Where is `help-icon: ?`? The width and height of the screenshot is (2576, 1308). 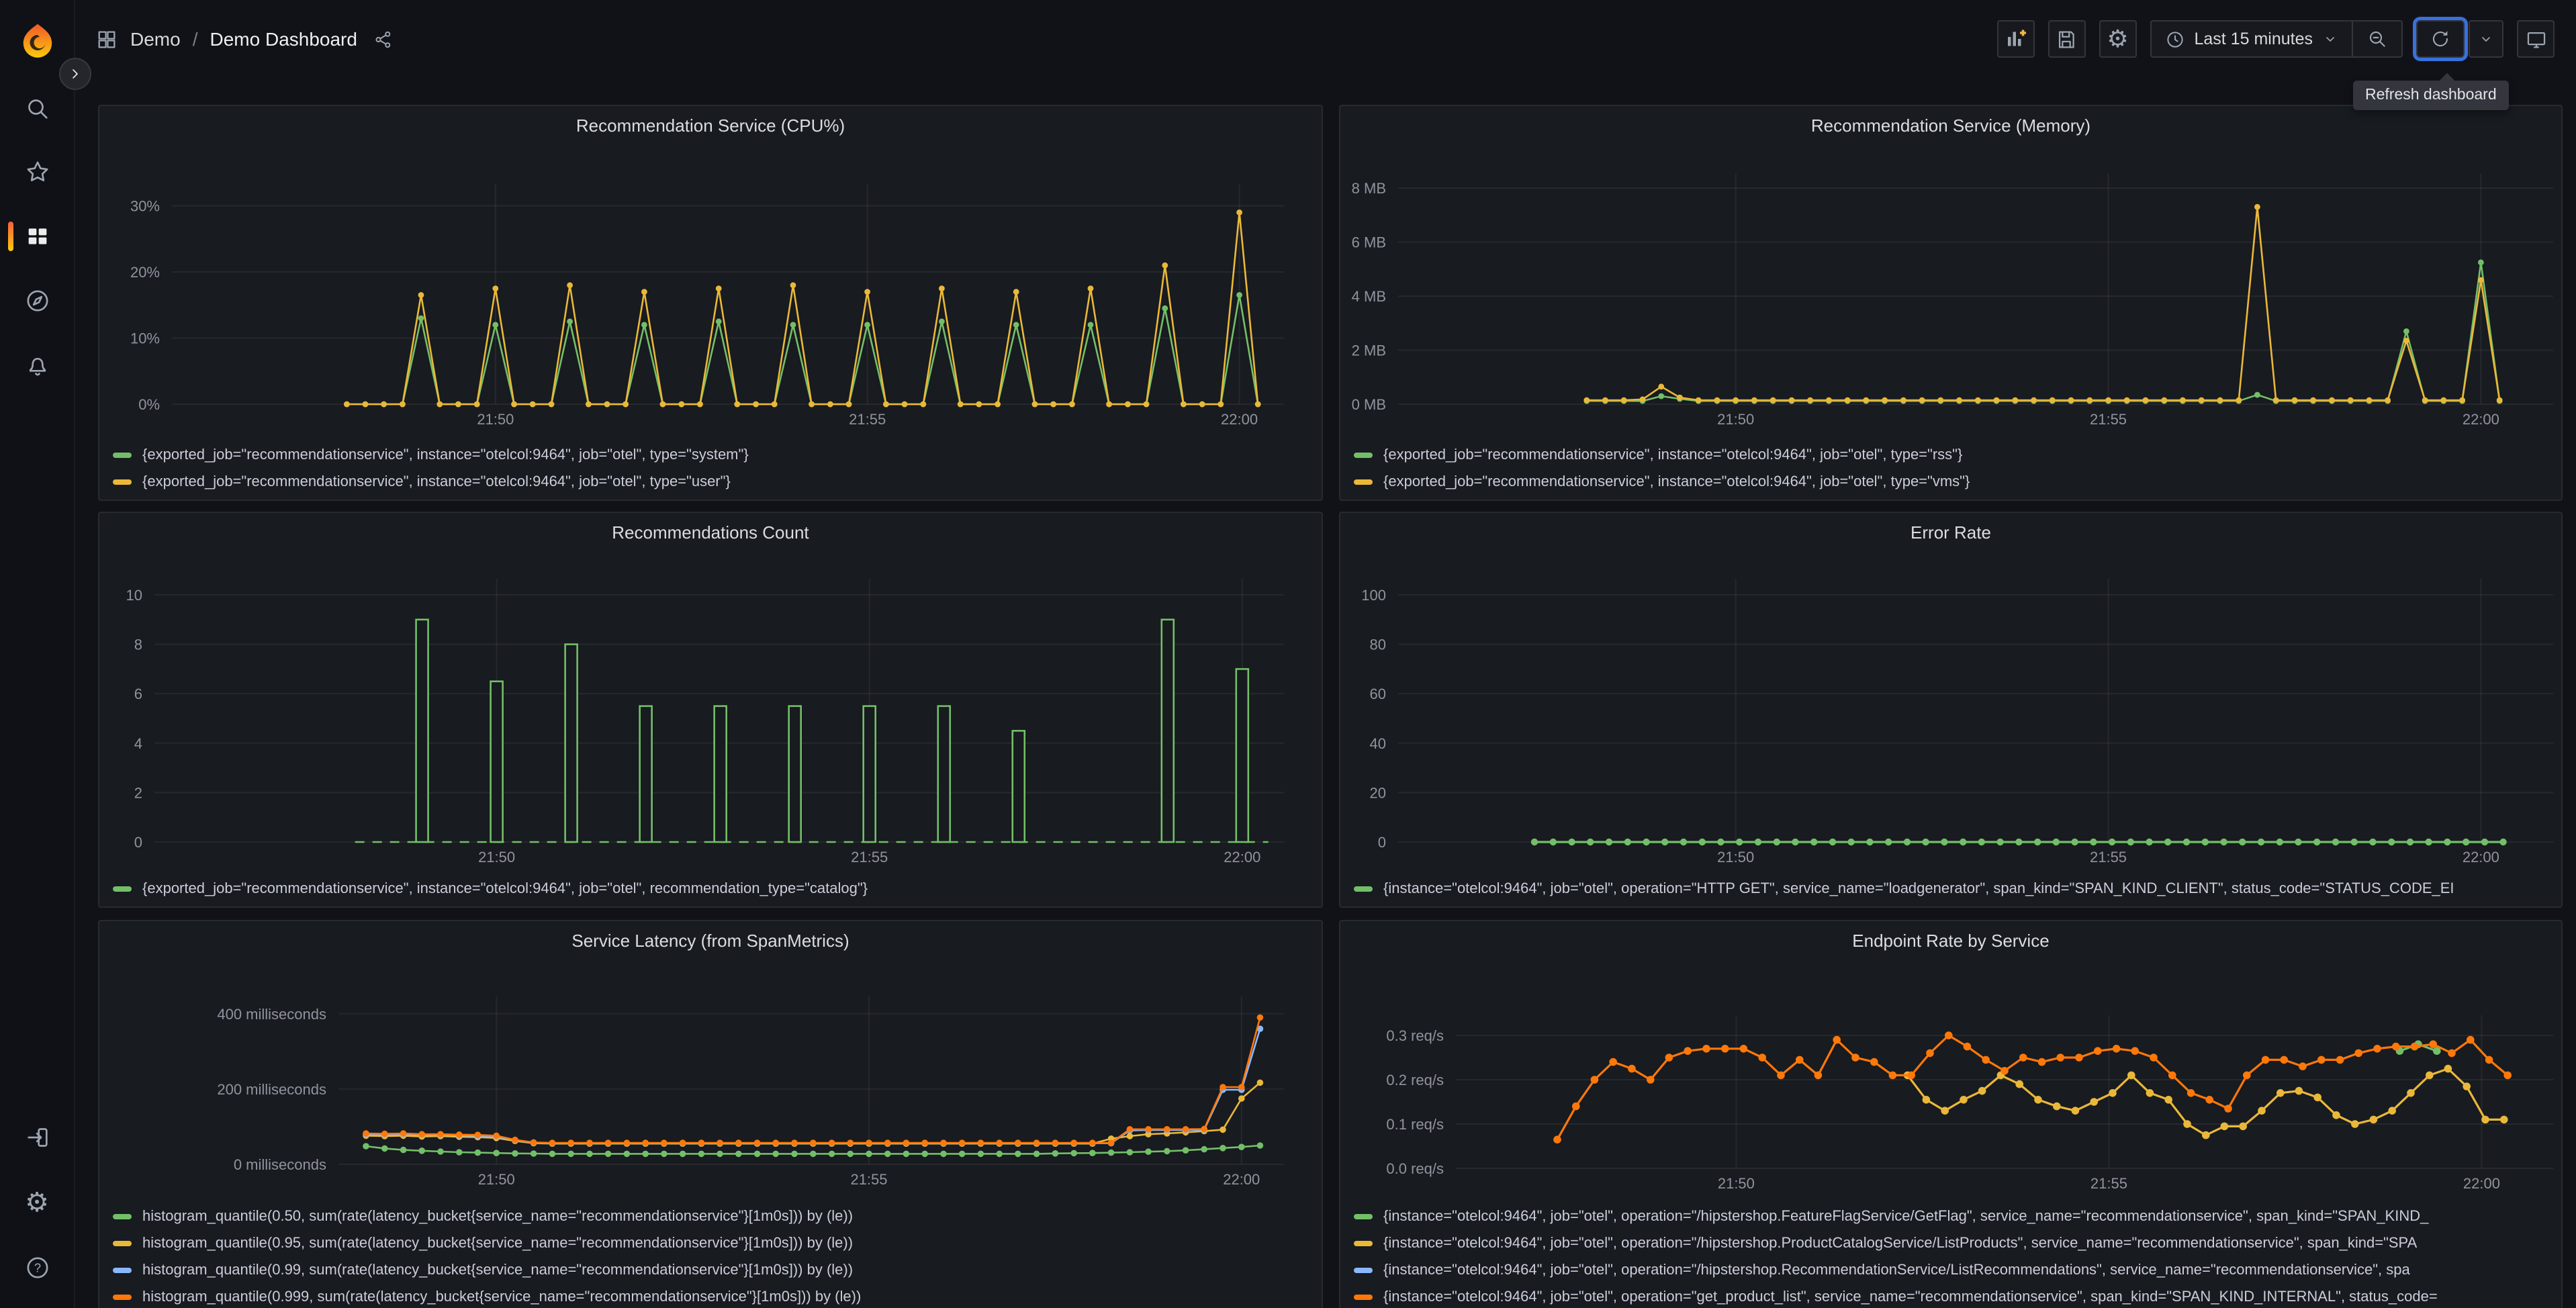 help-icon: ? is located at coordinates (37, 1267).